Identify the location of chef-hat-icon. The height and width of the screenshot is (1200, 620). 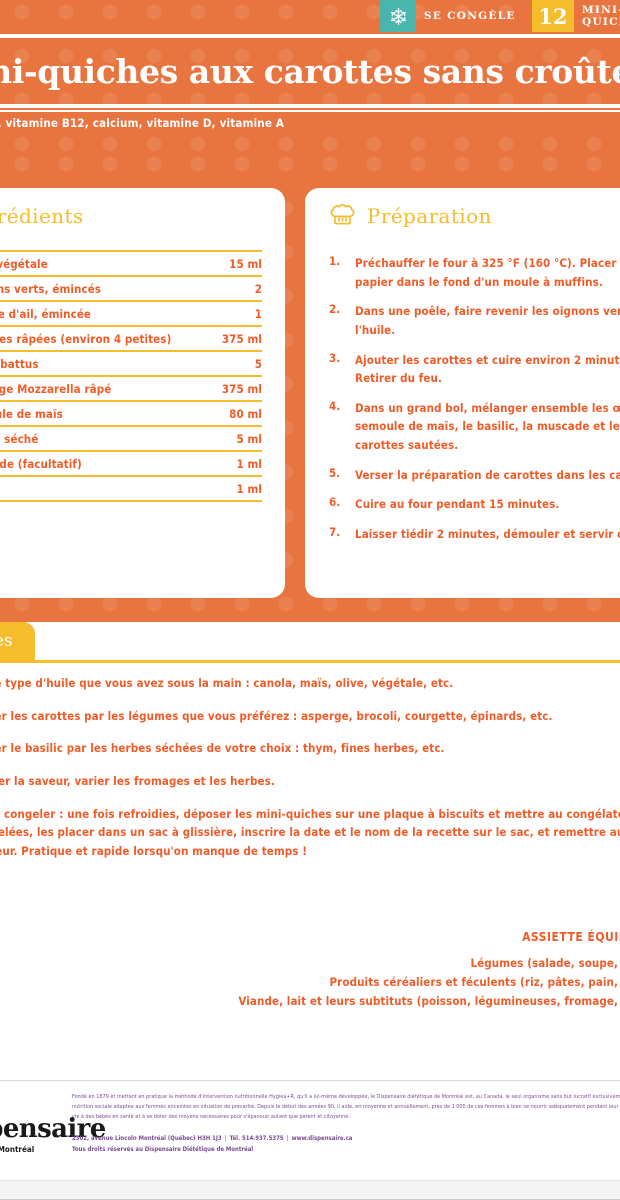
(342, 214).